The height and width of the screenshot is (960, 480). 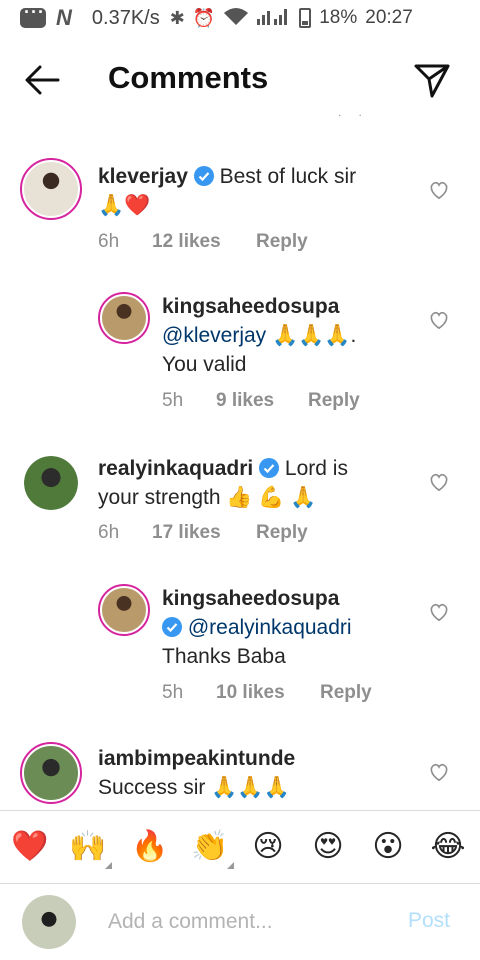 I want to click on send-icon, so click(x=432, y=81).